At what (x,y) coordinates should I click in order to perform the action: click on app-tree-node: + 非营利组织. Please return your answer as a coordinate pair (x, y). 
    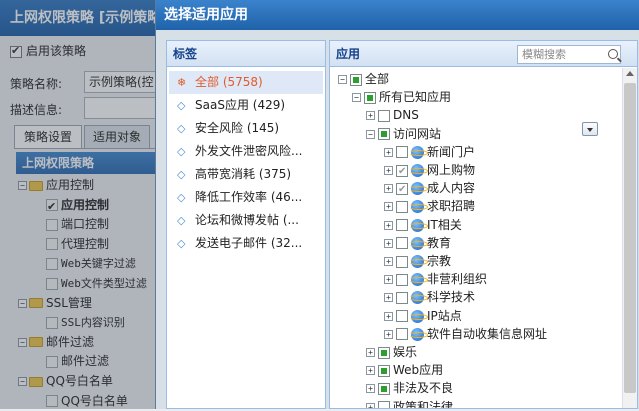
    Looking at the image, I should click on (435, 279).